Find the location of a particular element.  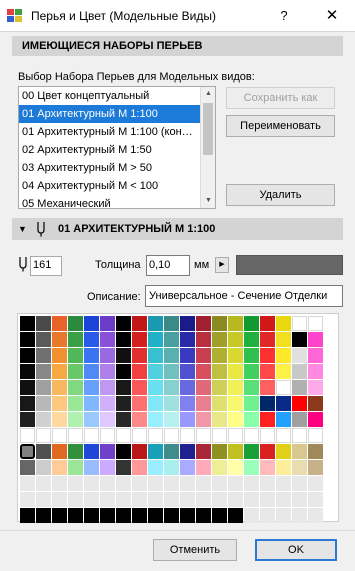

thickness-arrow-button: ▶ is located at coordinates (222, 265).